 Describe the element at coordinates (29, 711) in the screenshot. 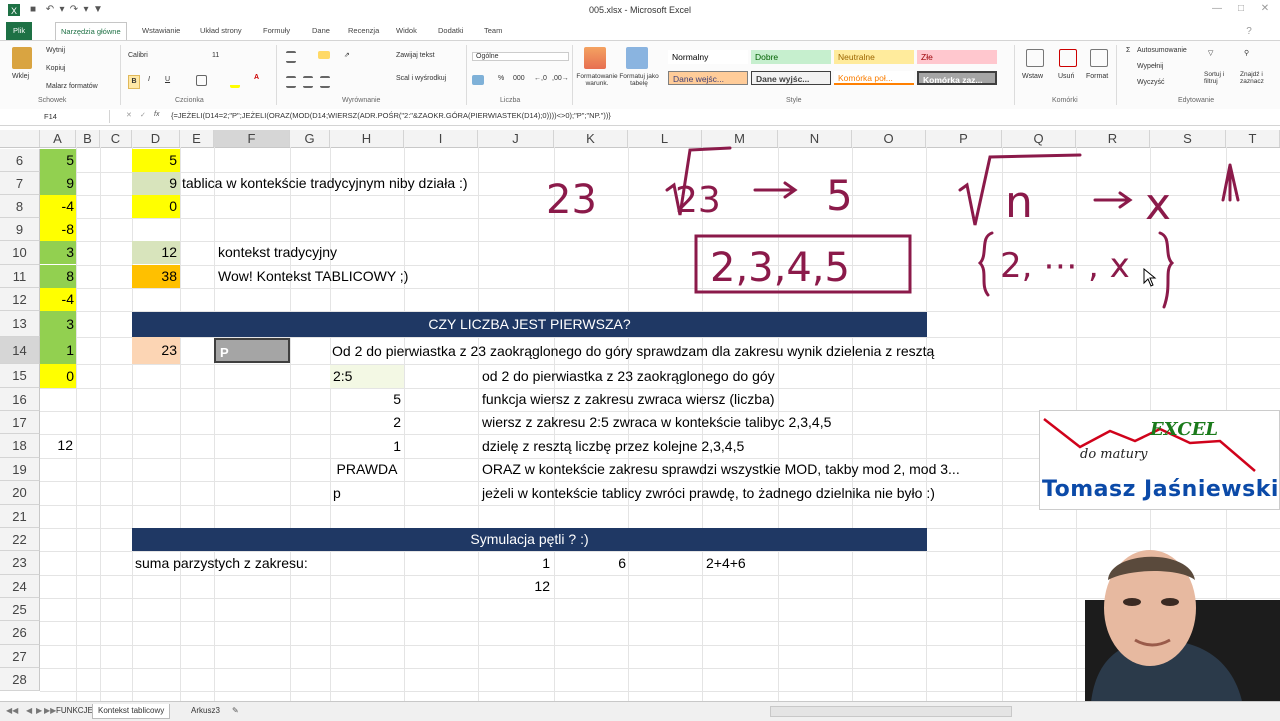

I see `sheet-nav-prev-icon: ◀` at that location.